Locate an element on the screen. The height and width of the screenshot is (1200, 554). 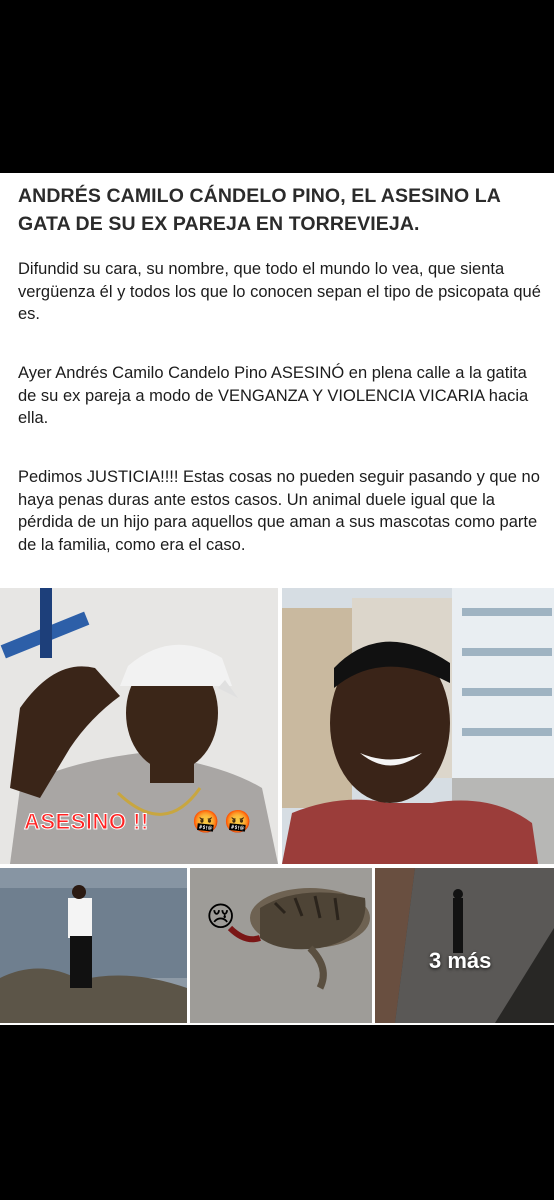
photo-selfie-cap: ASESINO !! 🤬 🤬 is located at coordinates (139, 726).